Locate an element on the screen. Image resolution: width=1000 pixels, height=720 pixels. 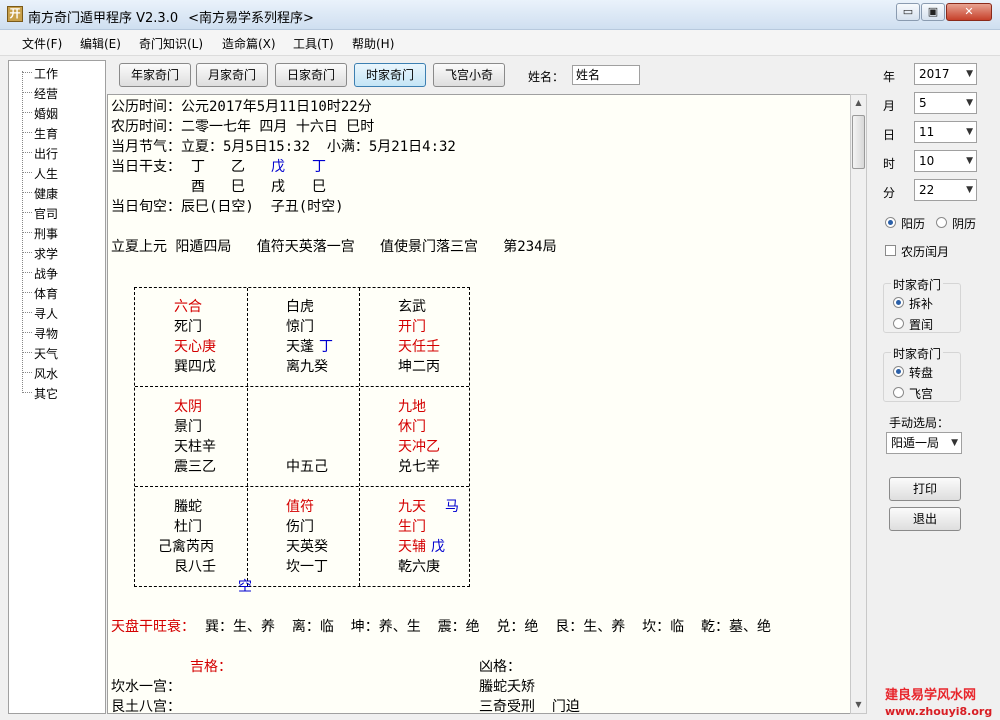
name-input: 姓名 is located at coordinates (606, 75).